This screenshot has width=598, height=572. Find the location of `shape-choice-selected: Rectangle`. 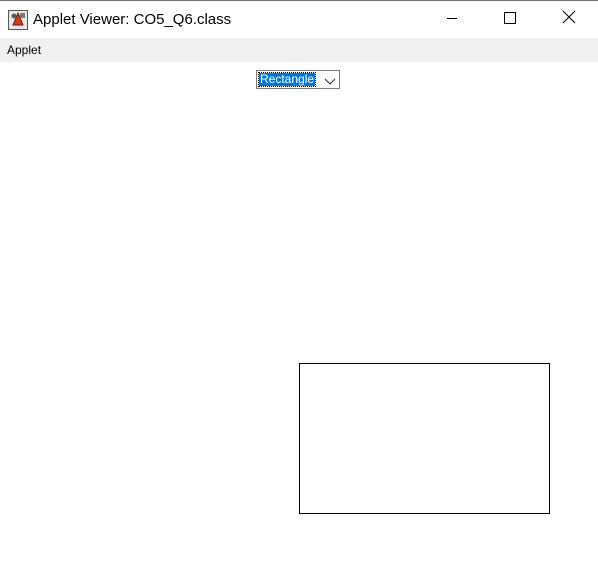

shape-choice-selected: Rectangle is located at coordinates (287, 79).